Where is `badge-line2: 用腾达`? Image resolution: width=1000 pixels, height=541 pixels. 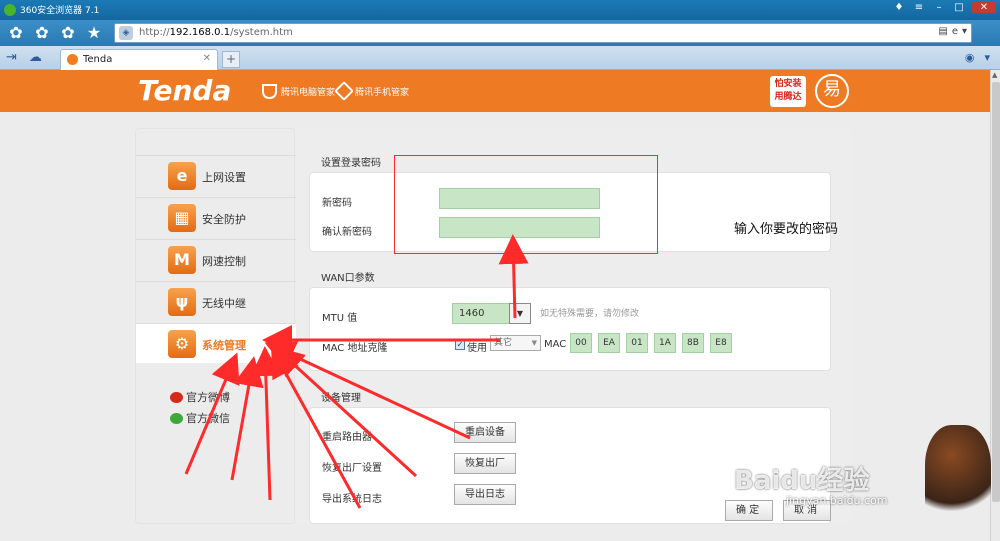 badge-line2: 用腾达 is located at coordinates (788, 97).